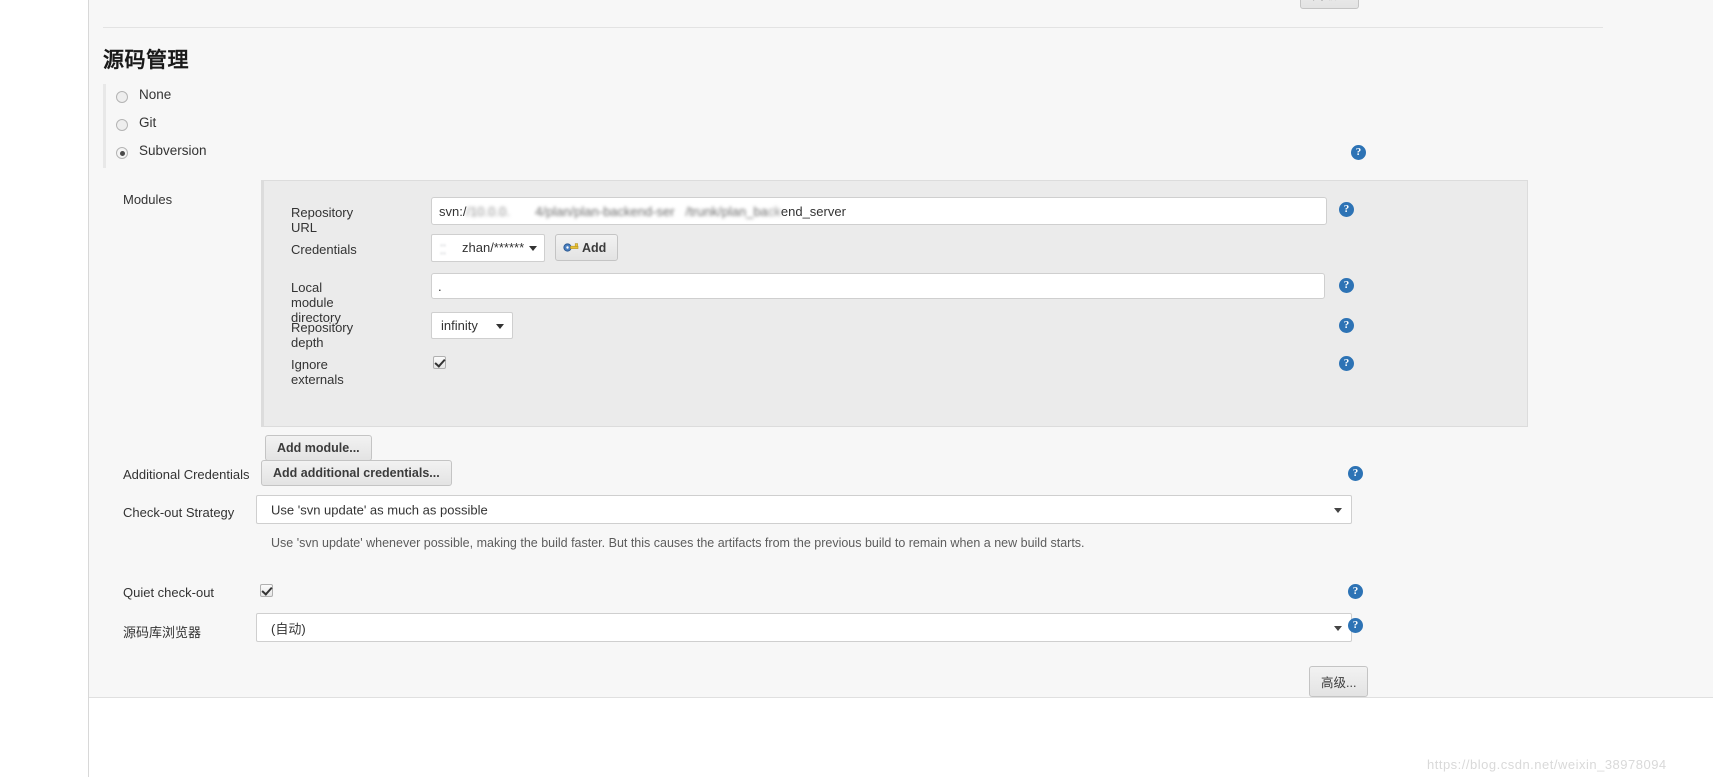  Describe the element at coordinates (459, 325) in the screenshot. I see `repository-depth-value: infinity` at that location.